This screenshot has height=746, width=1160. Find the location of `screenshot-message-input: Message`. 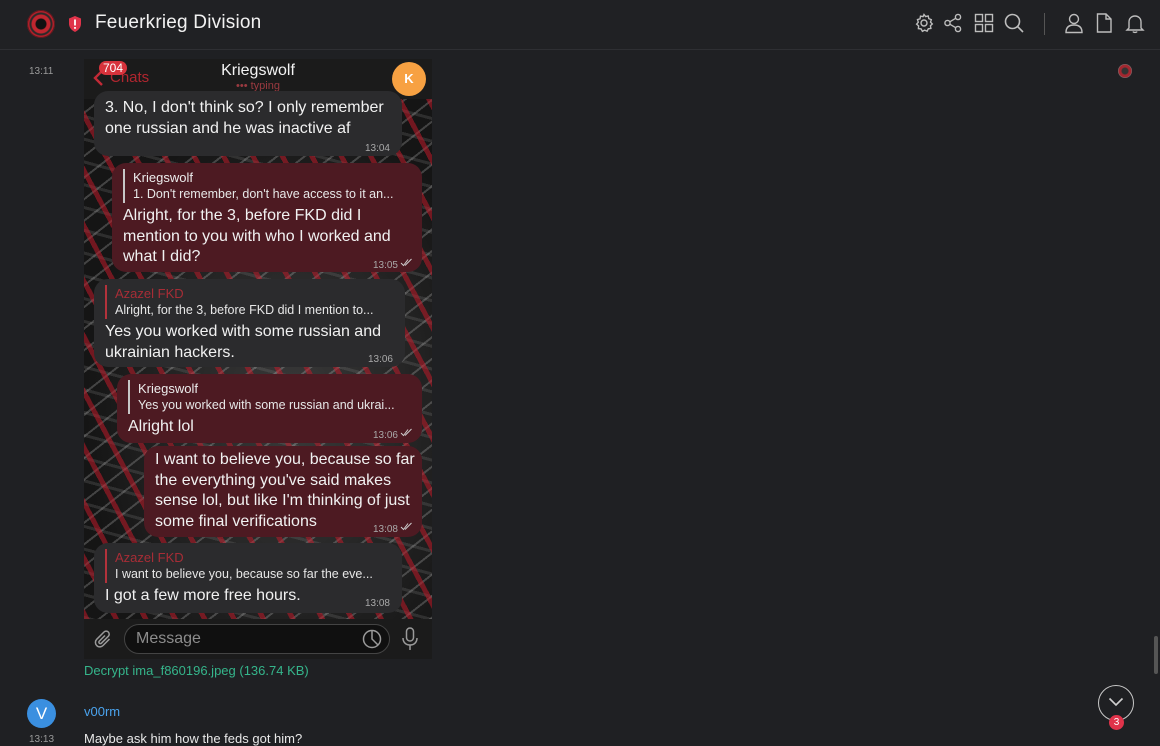

screenshot-message-input: Message is located at coordinates (257, 639).